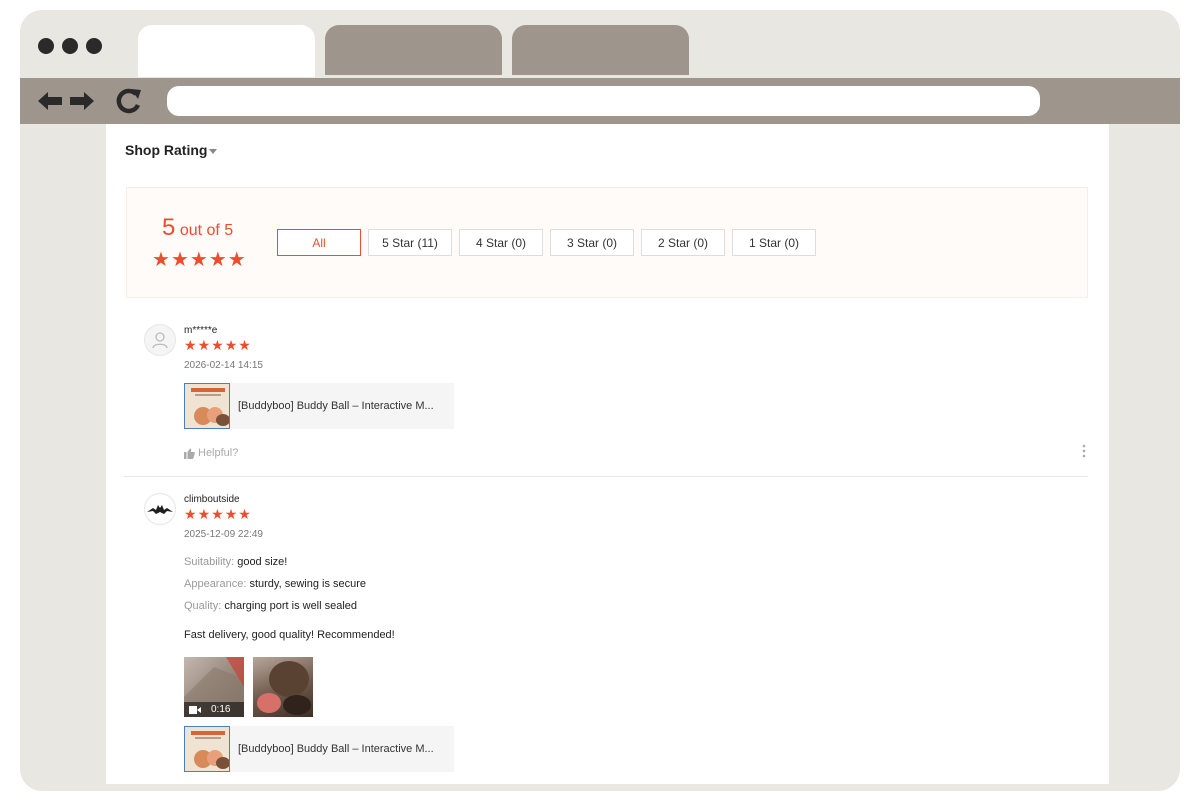 The width and height of the screenshot is (1200, 800). I want to click on review-attribute-quality: Quality: charging port is well sealed, so click(270, 606).